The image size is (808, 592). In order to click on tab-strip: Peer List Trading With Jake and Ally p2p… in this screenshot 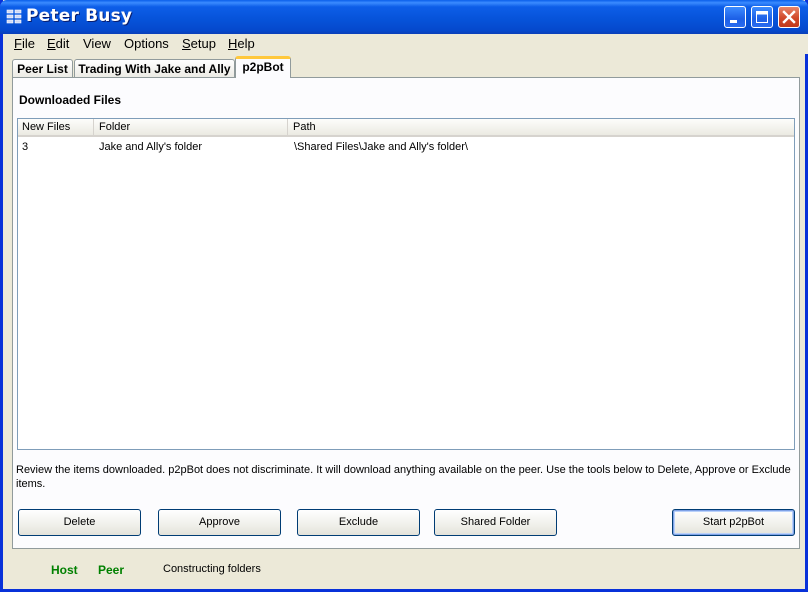, I will do `click(405, 67)`.